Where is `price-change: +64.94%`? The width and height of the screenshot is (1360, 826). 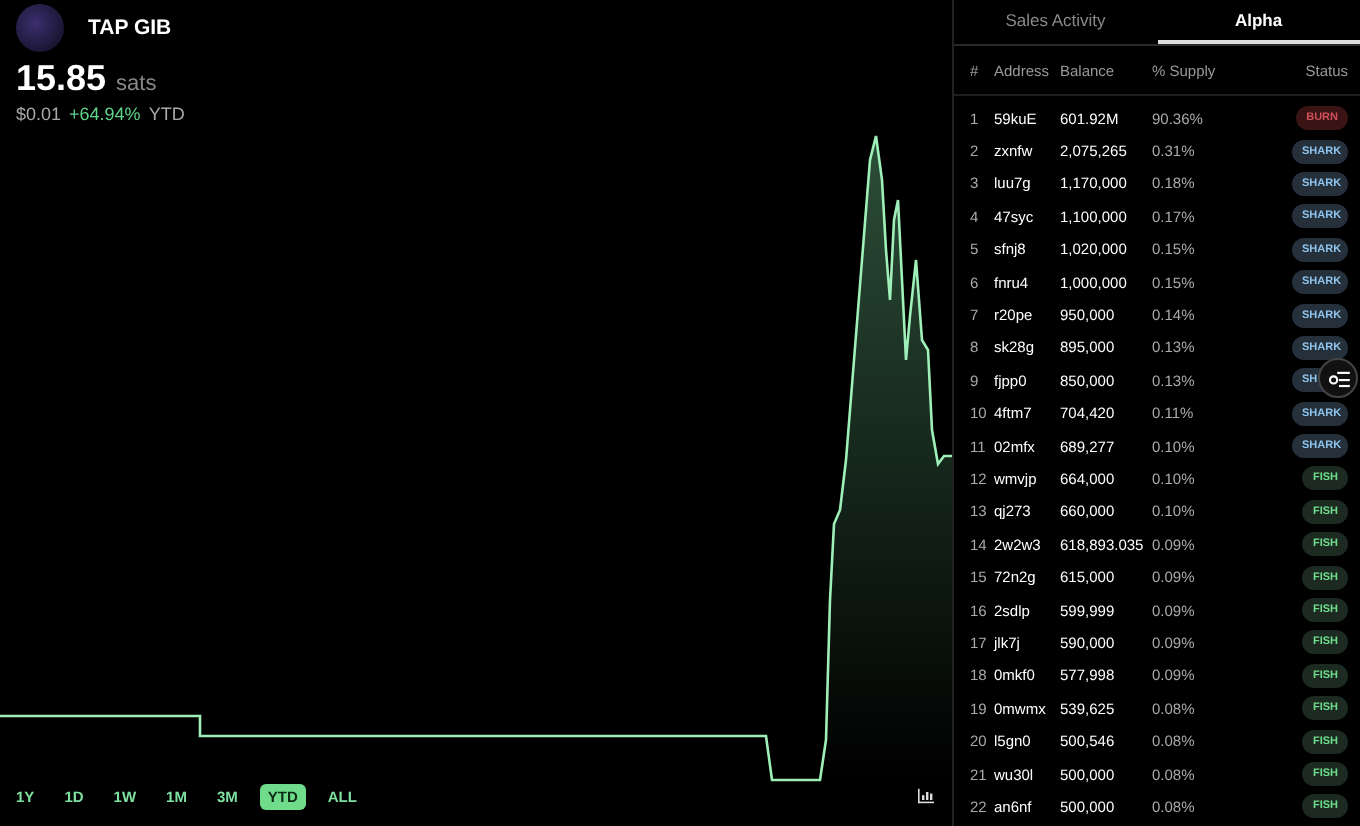
price-change: +64.94% is located at coordinates (105, 114).